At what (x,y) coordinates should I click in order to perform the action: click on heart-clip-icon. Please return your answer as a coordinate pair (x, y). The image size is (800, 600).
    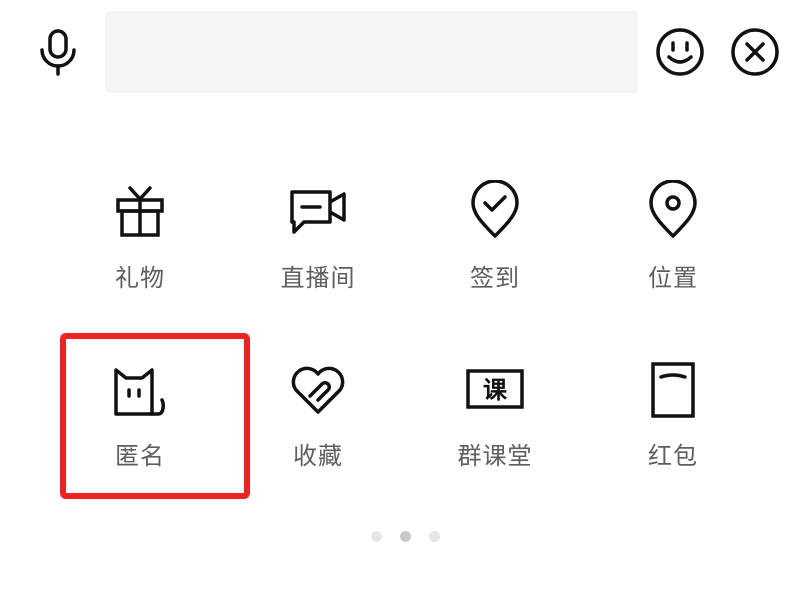
    Looking at the image, I should click on (318, 390).